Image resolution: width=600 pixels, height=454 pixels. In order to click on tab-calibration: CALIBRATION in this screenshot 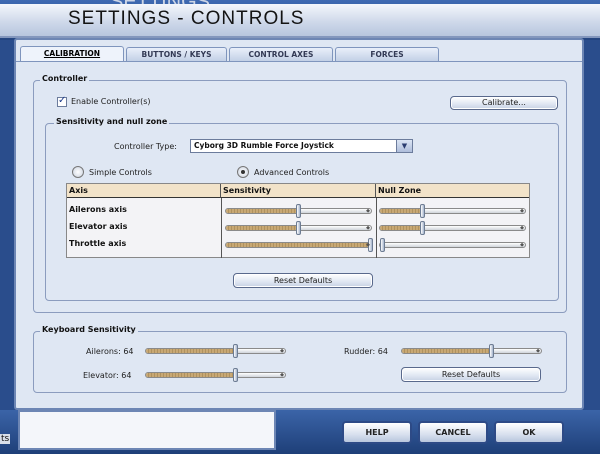, I will do `click(72, 54)`.